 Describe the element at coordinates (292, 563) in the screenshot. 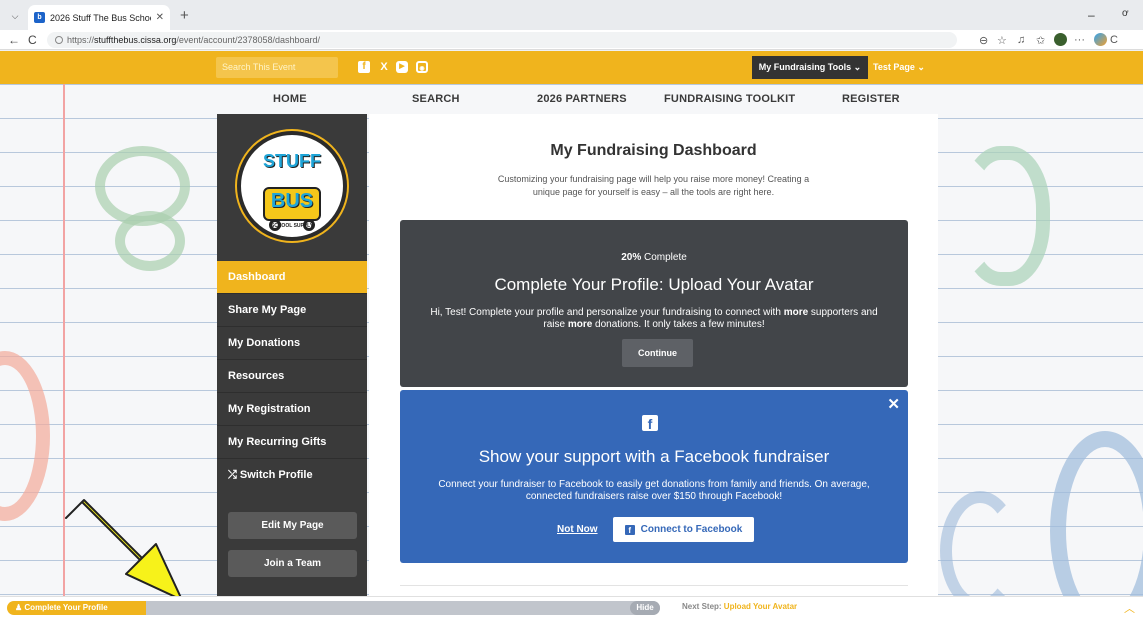

I see `join-a-team-button: Join a Team` at that location.